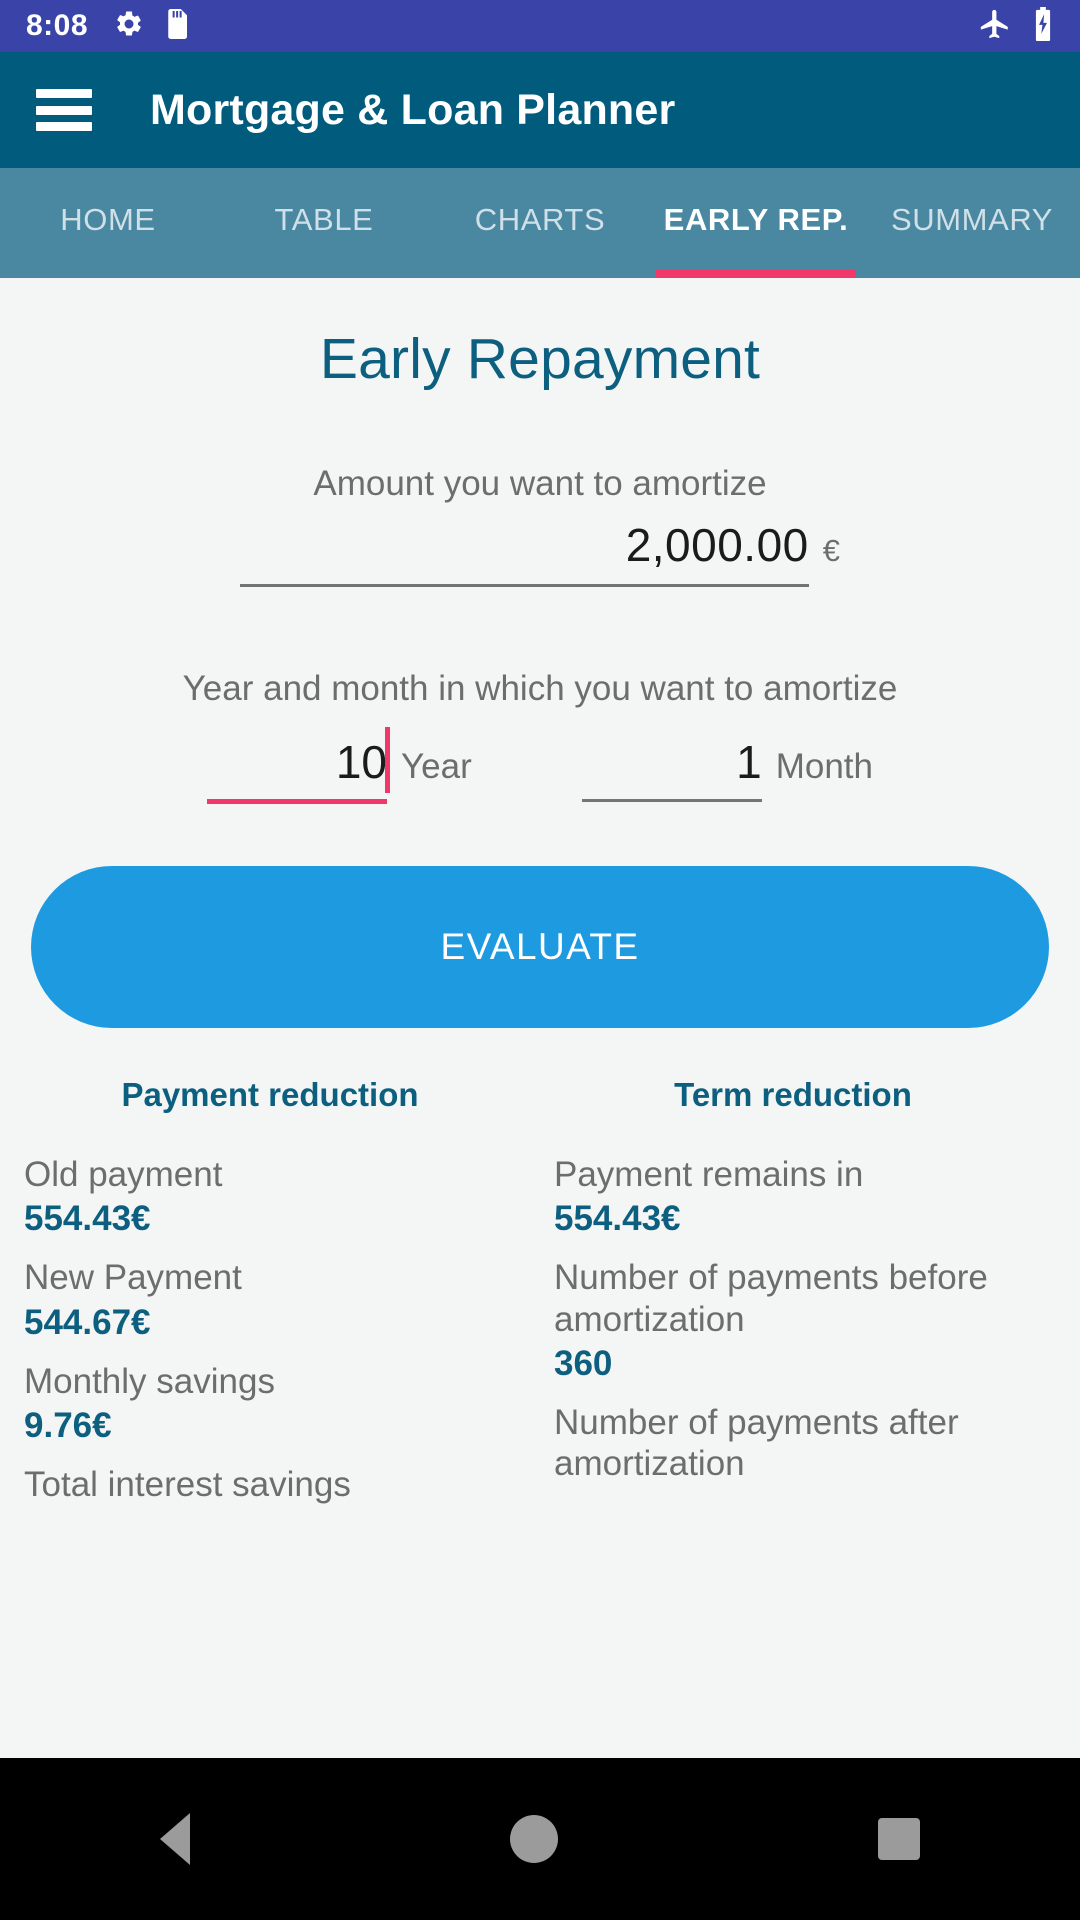 Image resolution: width=1080 pixels, height=1920 pixels. I want to click on month-input-value: 1, so click(749, 762).